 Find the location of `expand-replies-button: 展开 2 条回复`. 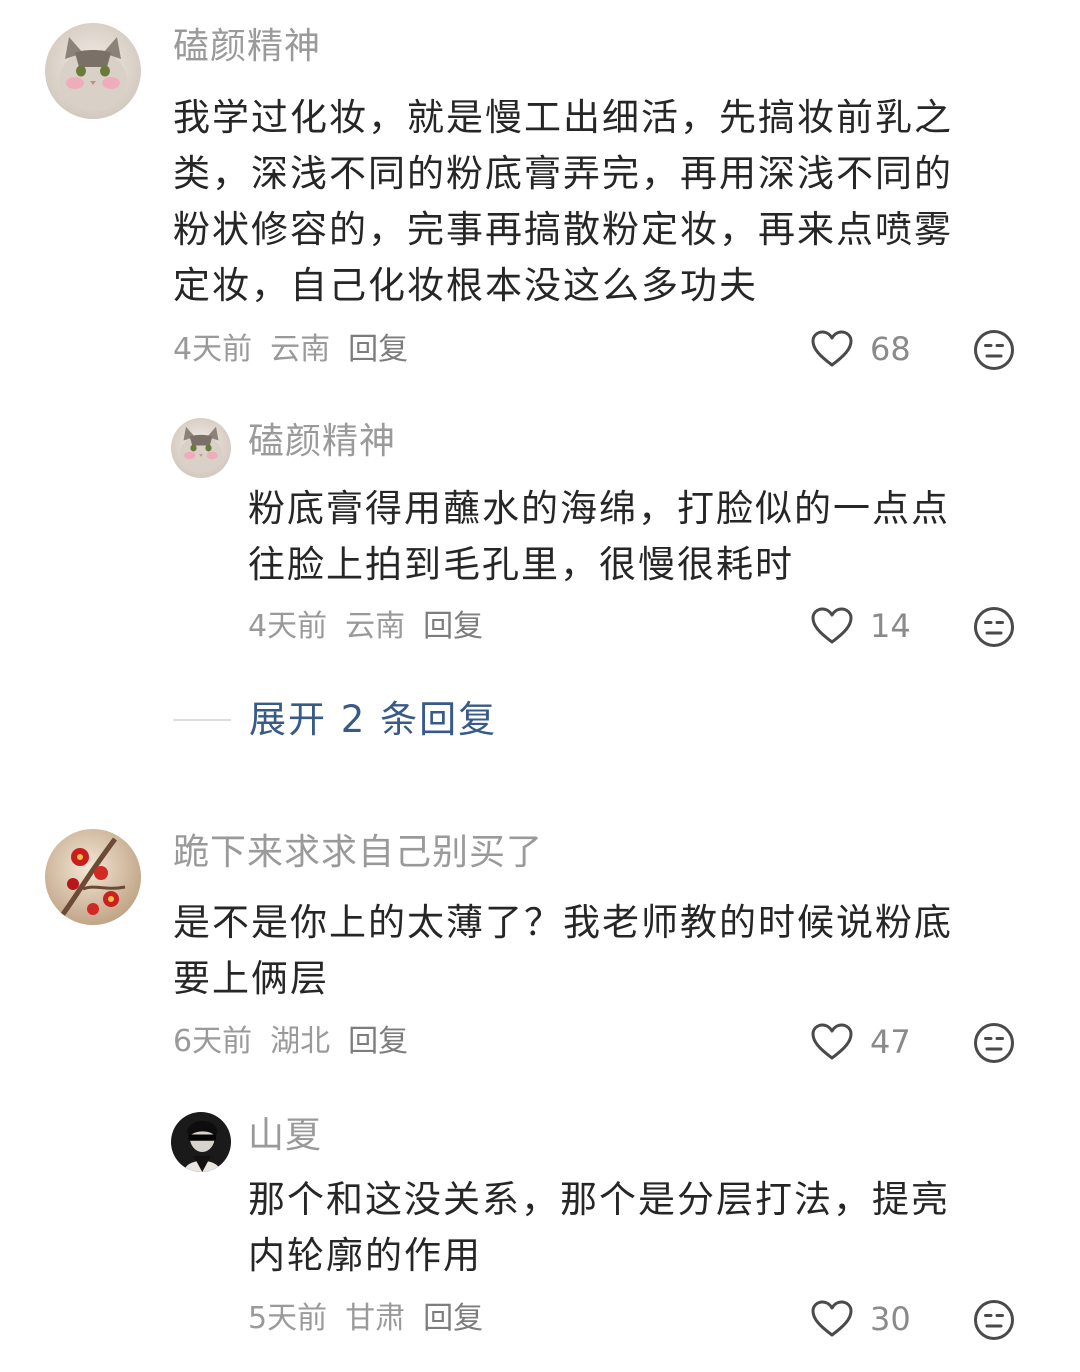

expand-replies-button: 展开 2 条回复 is located at coordinates (335, 720).